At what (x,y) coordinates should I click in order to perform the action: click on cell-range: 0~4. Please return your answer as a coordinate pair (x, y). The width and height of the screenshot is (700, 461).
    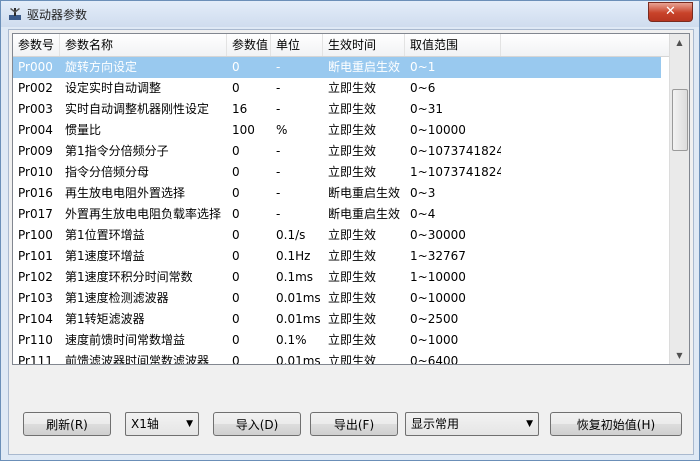
    Looking at the image, I should click on (423, 214).